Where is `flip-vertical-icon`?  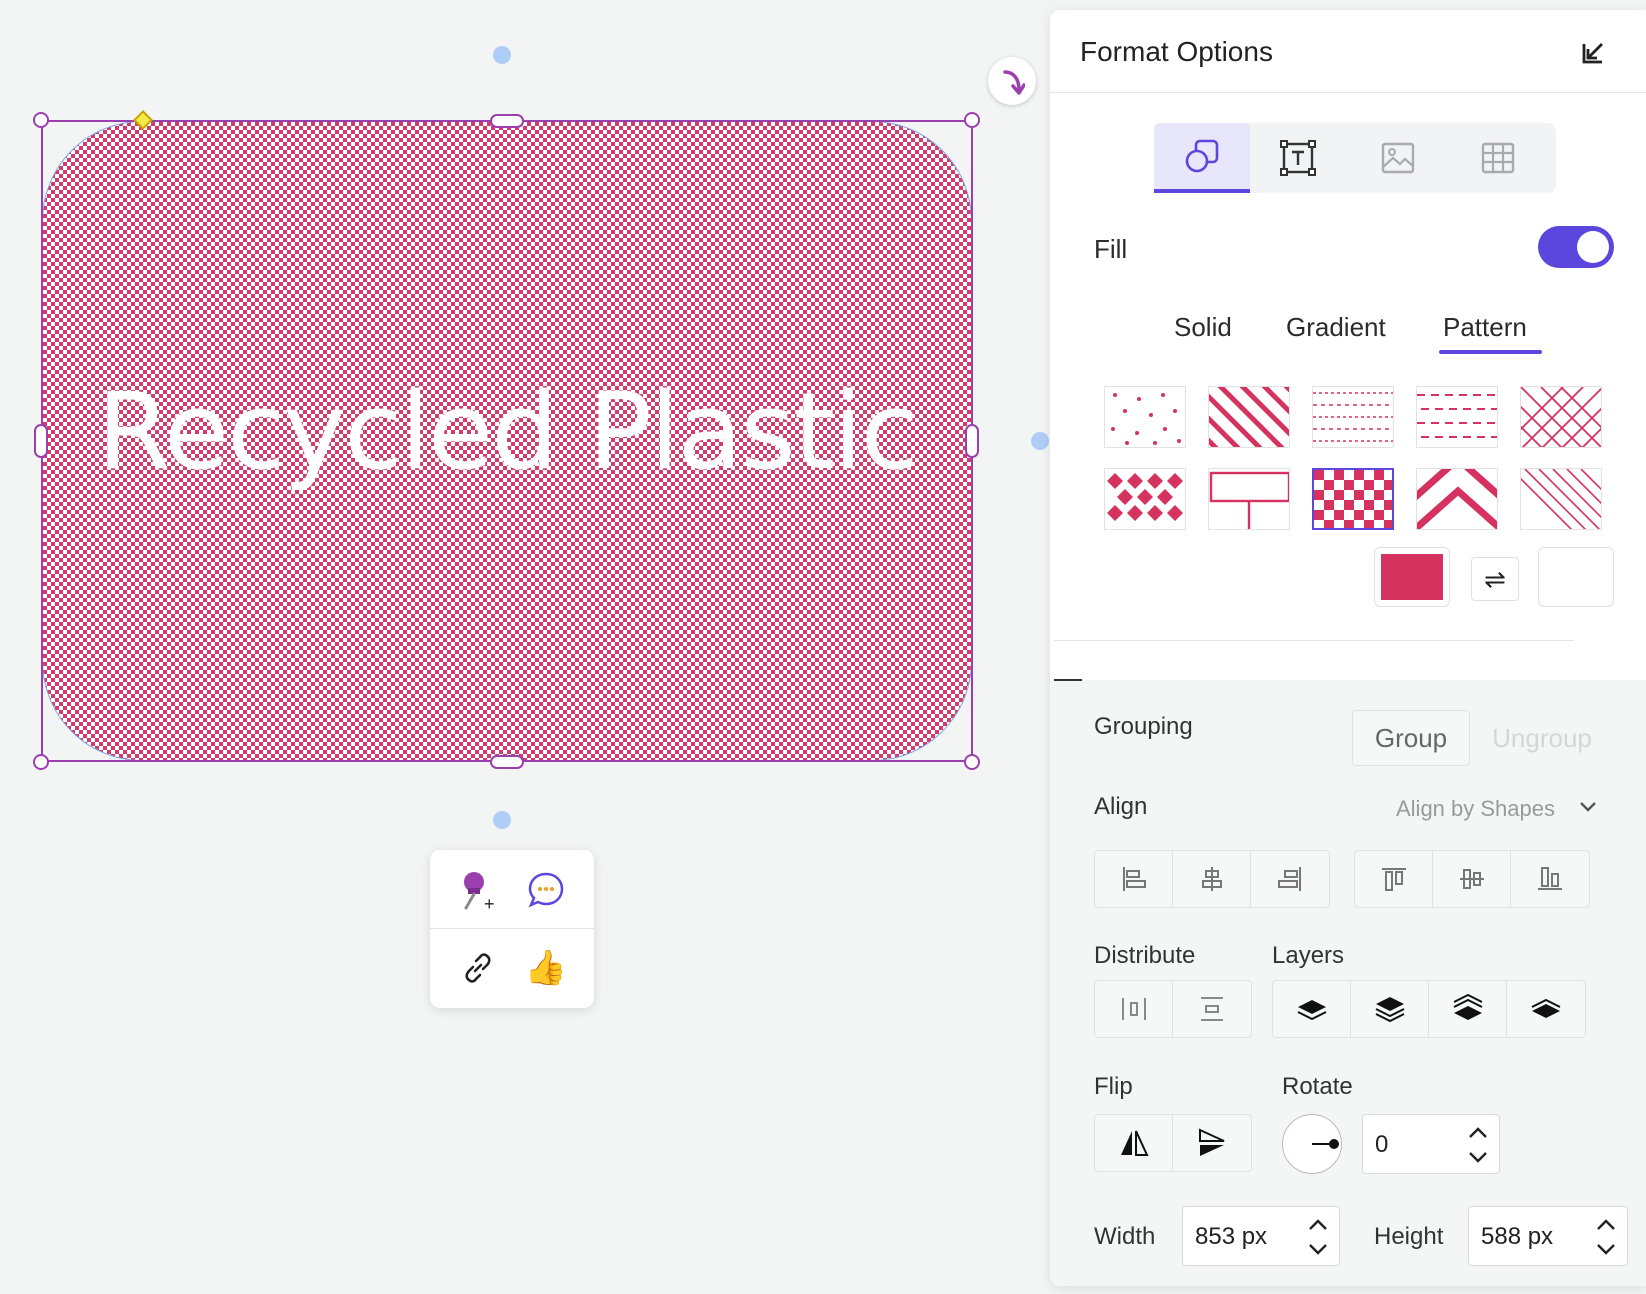 flip-vertical-icon is located at coordinates (1212, 1142).